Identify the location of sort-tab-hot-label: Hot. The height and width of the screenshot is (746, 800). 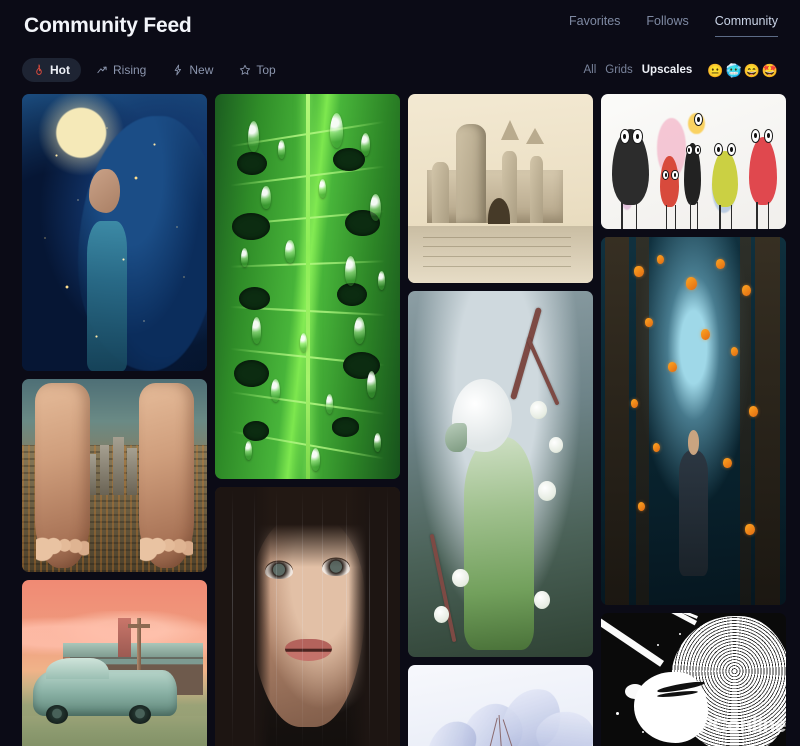
(60, 70).